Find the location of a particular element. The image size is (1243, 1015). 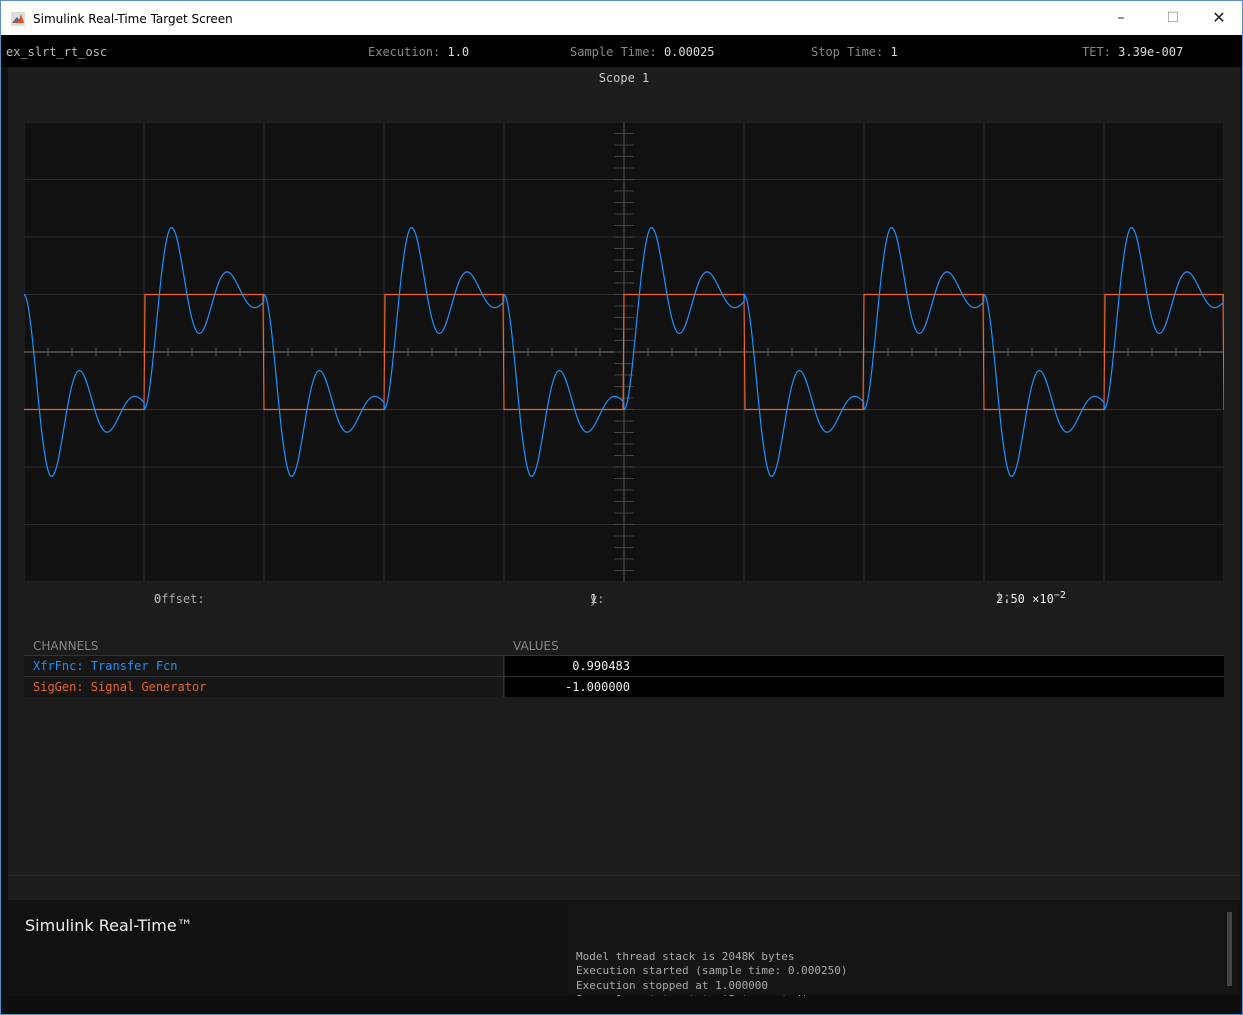

tet-label: TET: is located at coordinates (1096, 52).